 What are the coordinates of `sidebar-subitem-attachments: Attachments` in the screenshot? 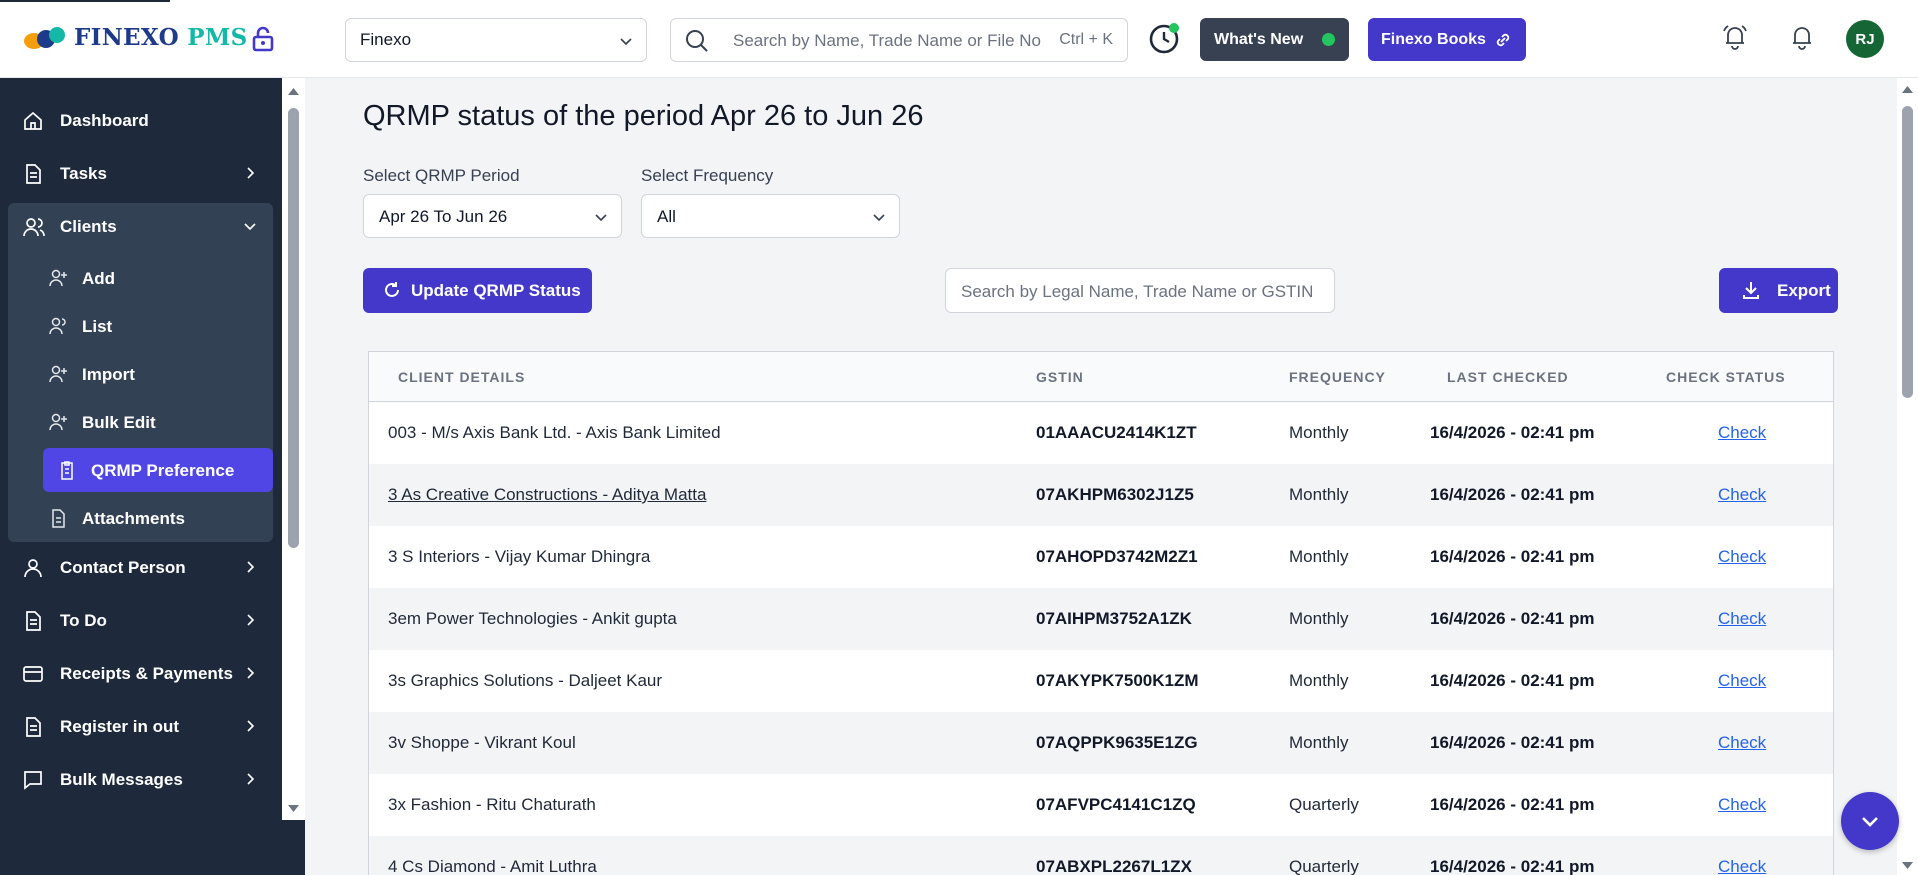 It's located at (149, 518).